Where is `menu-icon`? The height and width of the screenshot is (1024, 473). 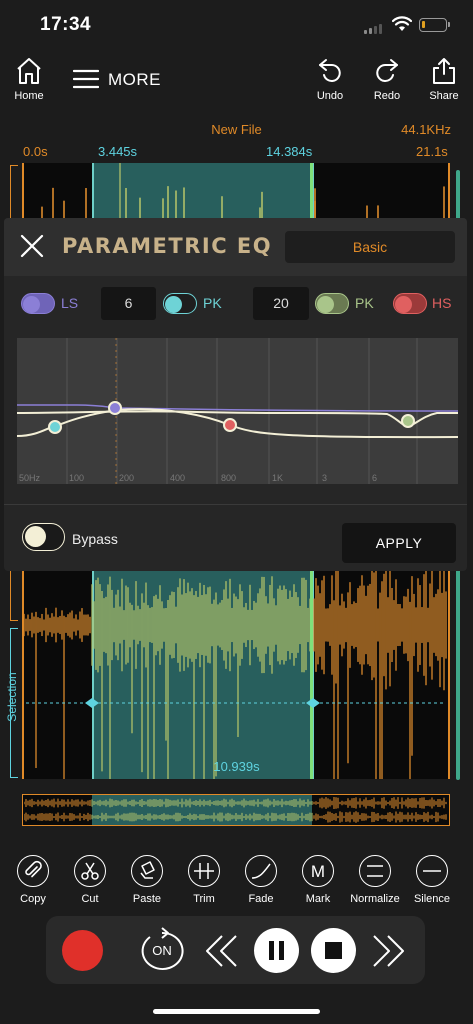
menu-icon is located at coordinates (86, 79).